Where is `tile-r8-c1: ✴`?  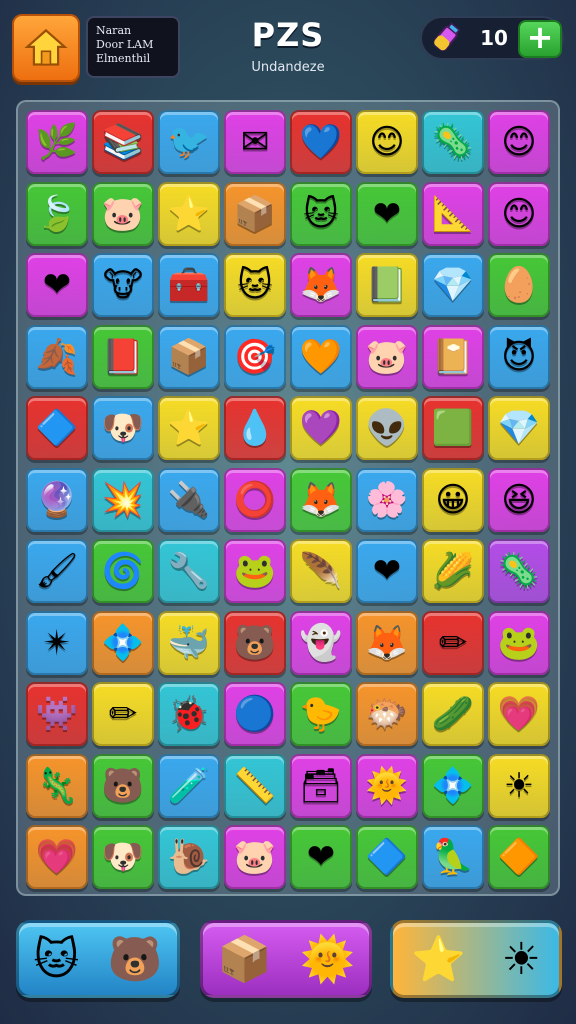
tile-r8-c1: ✴ is located at coordinates (57, 642).